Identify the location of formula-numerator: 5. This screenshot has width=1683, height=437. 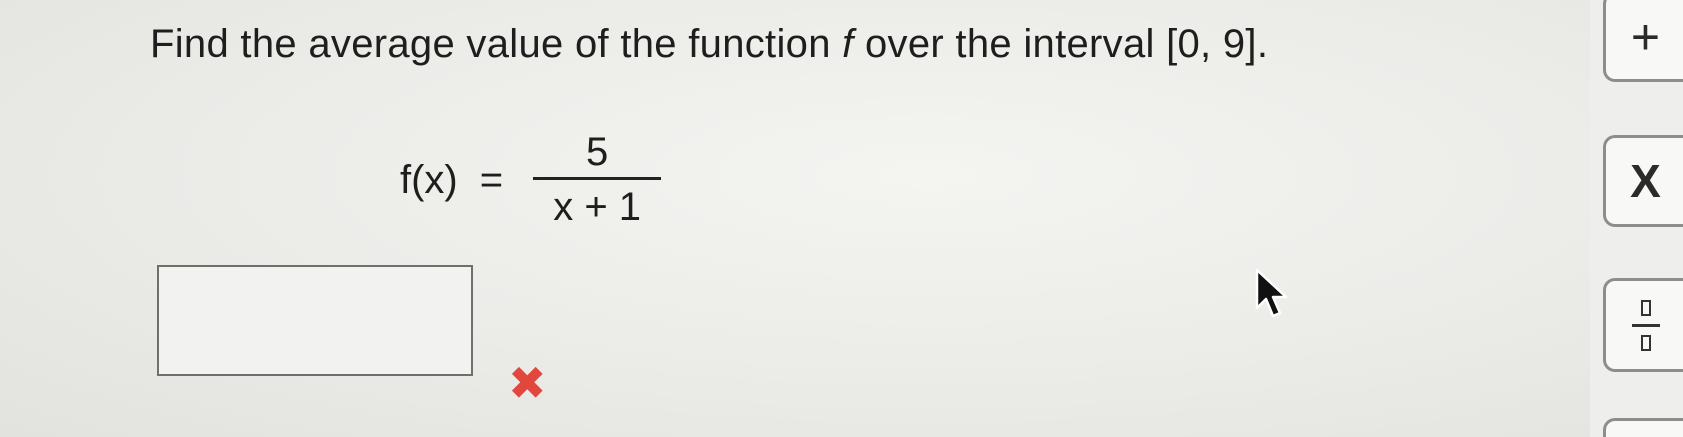
(597, 151).